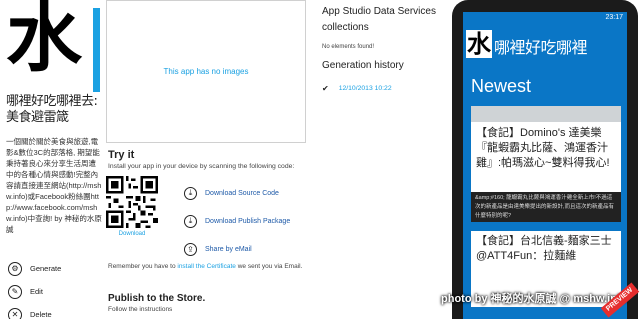 The height and width of the screenshot is (319, 640). I want to click on app-title: 哪裡好吃哪裡去:美食避雷箴, so click(52, 109).